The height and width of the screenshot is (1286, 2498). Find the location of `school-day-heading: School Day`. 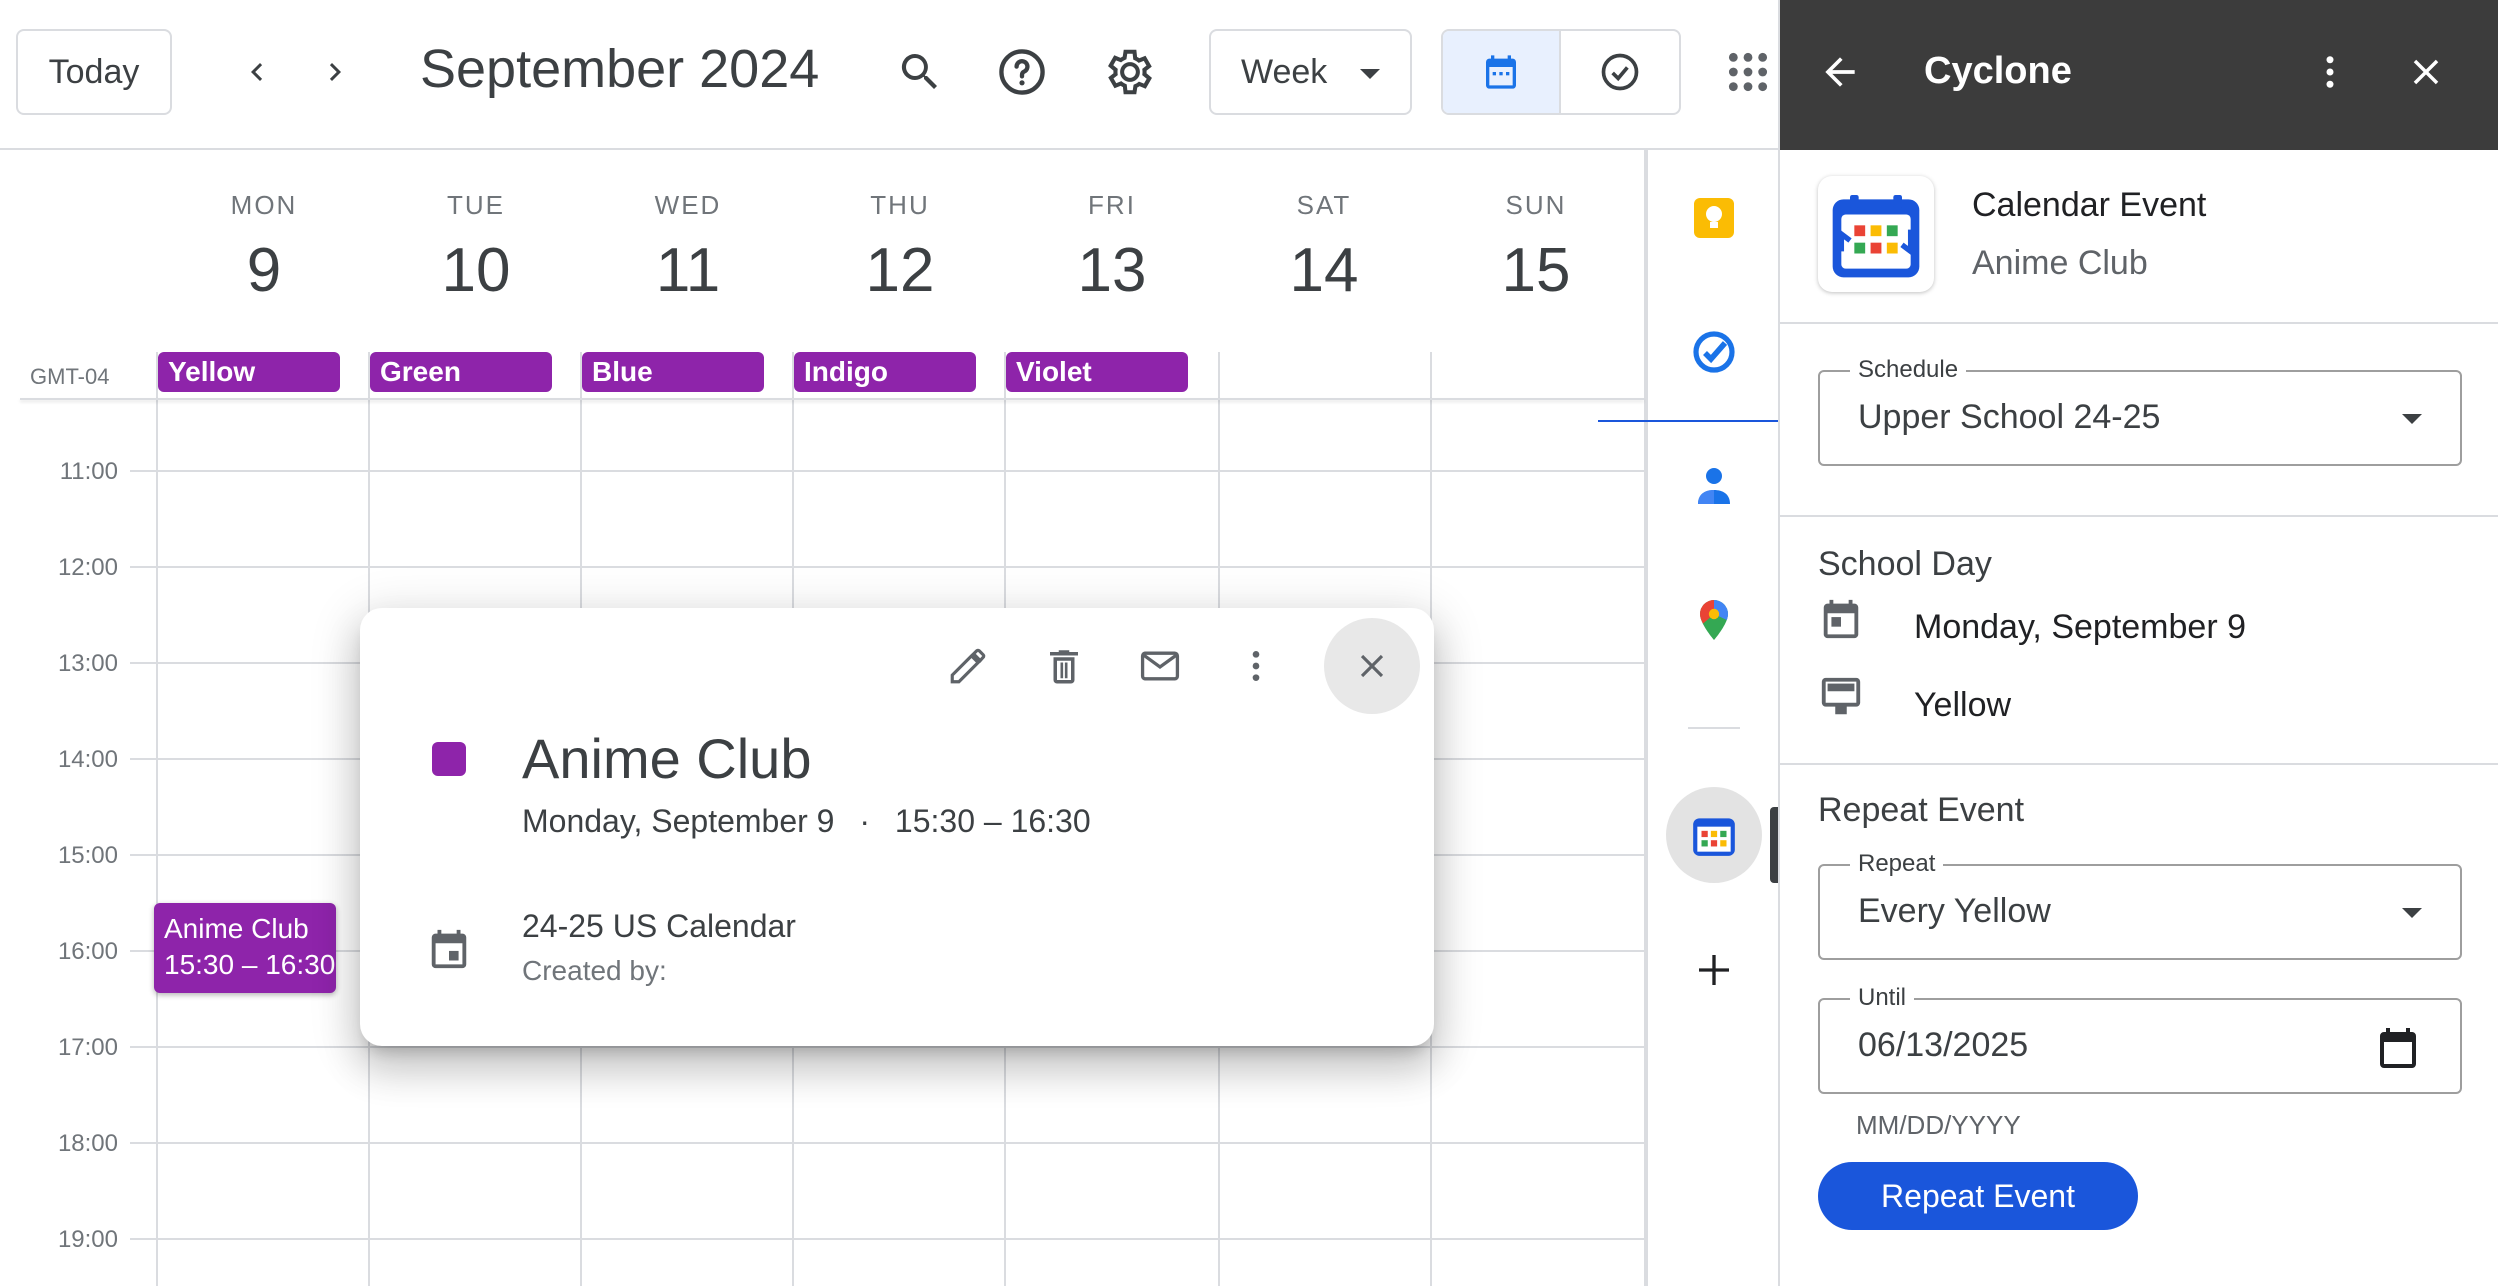

school-day-heading: School Day is located at coordinates (1905, 564).